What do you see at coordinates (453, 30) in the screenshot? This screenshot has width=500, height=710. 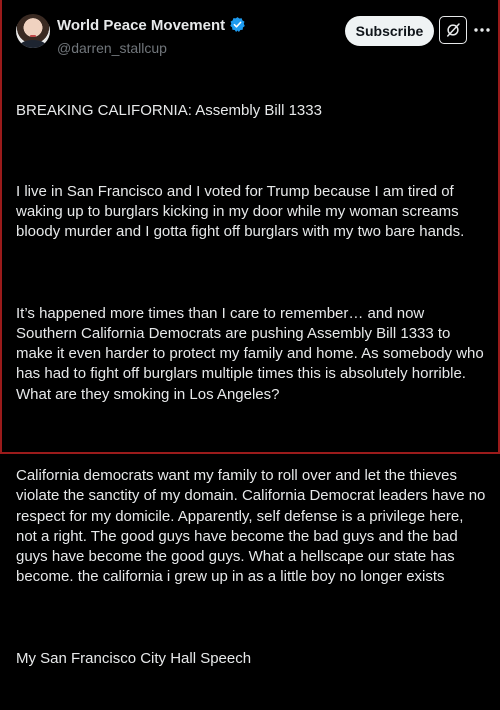 I see `grok-icon` at bounding box center [453, 30].